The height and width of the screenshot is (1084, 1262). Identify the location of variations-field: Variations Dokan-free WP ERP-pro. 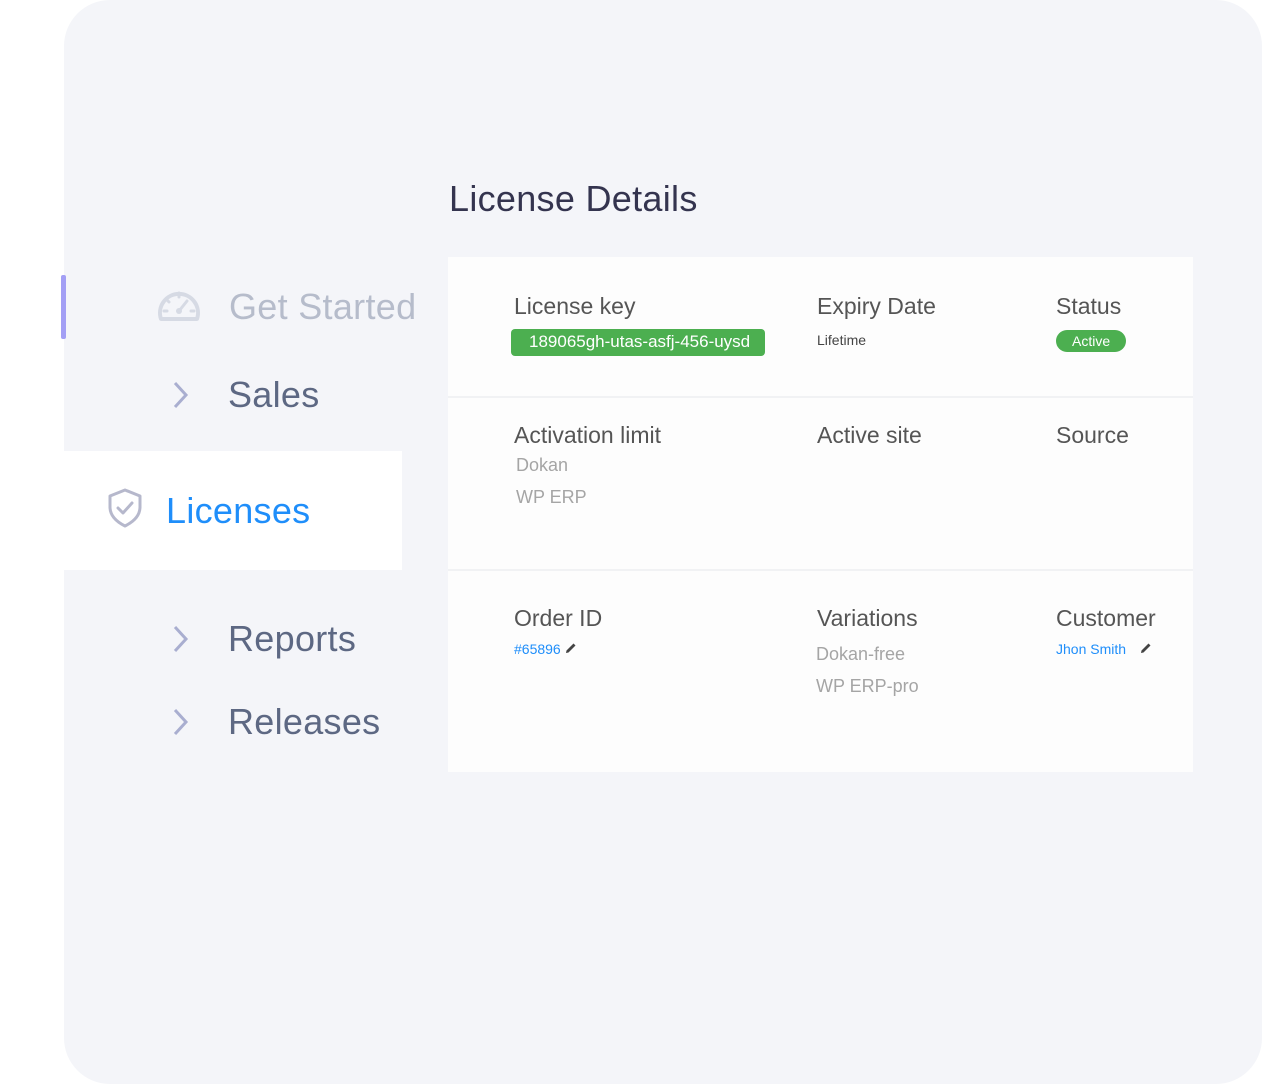
(867, 651).